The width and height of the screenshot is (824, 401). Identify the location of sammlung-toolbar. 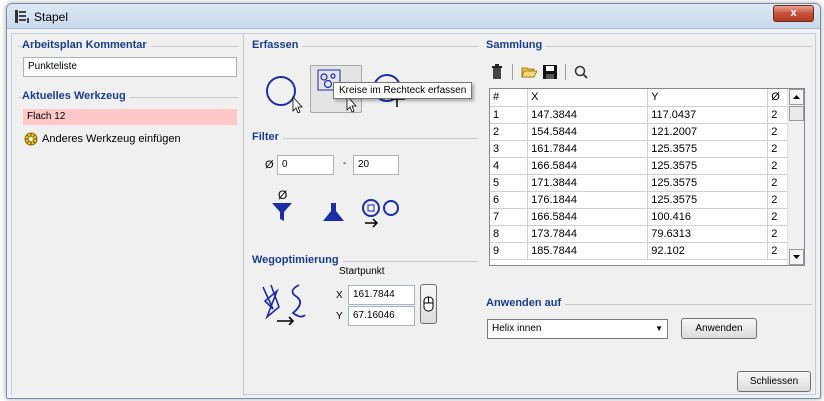
(539, 72).